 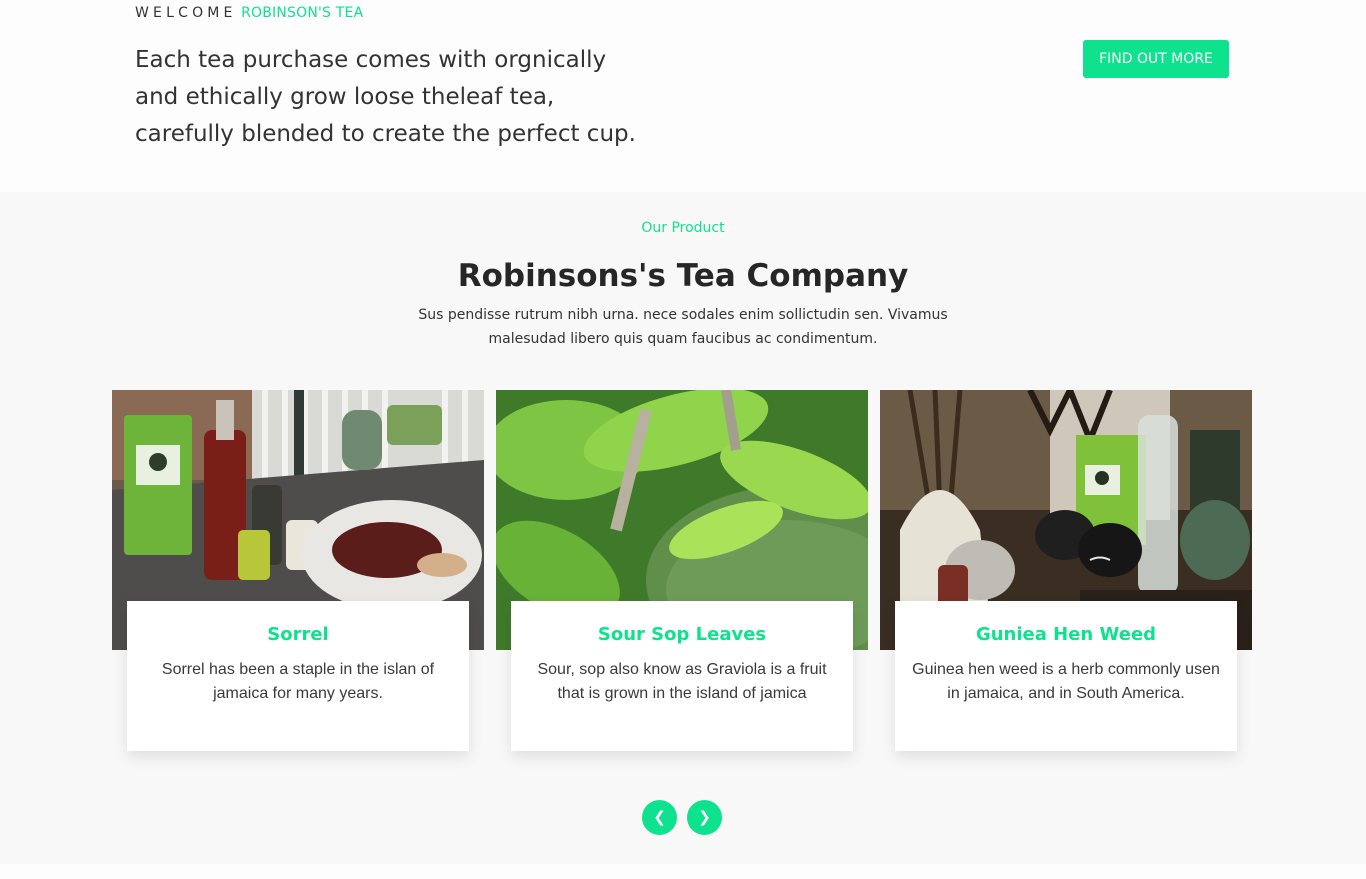 I want to click on card-title: Guniea Hen Weed, so click(x=1066, y=635).